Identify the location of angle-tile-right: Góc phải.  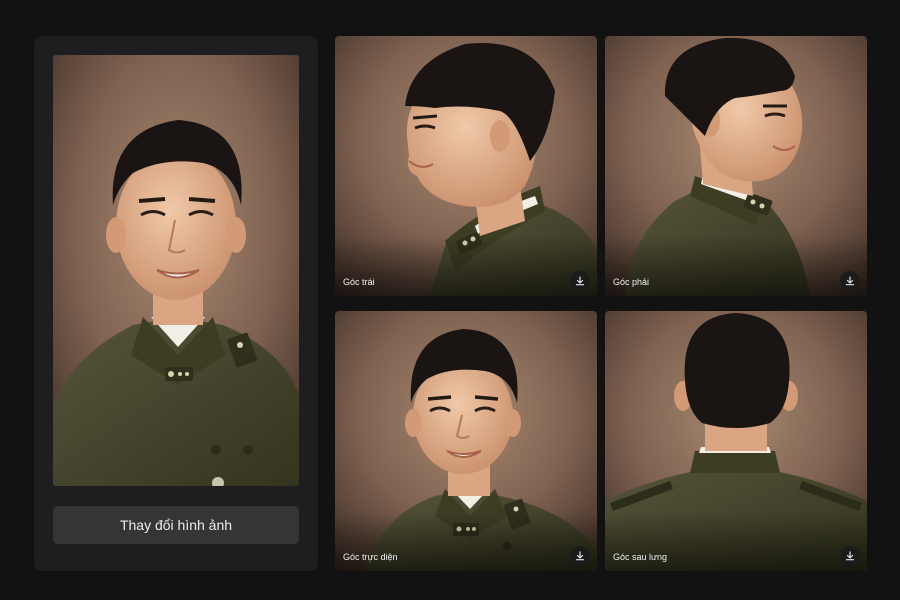
(736, 166).